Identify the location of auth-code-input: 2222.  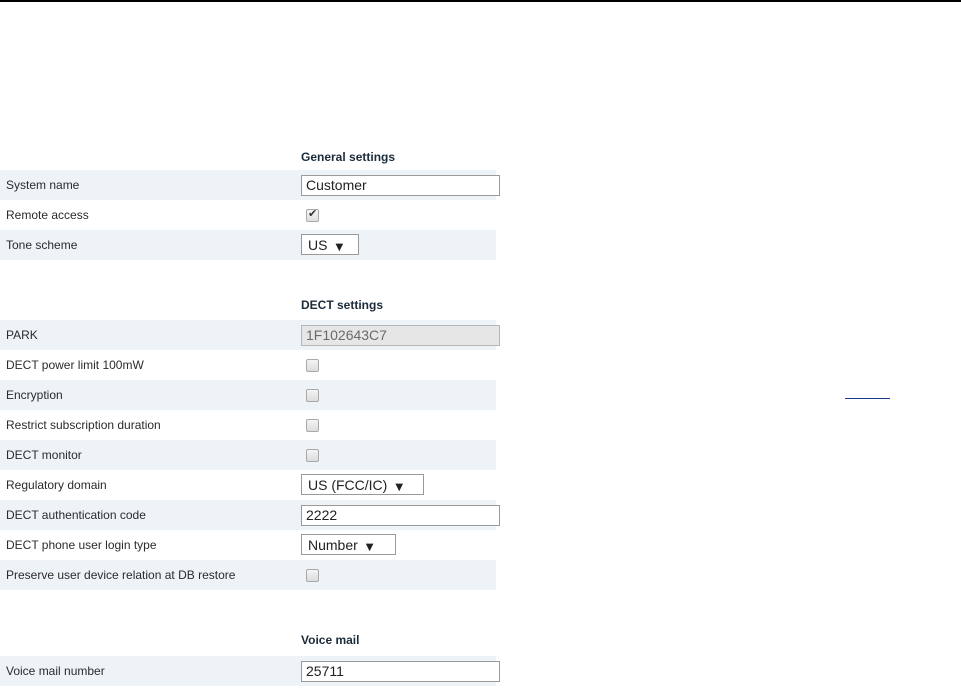
(400, 515).